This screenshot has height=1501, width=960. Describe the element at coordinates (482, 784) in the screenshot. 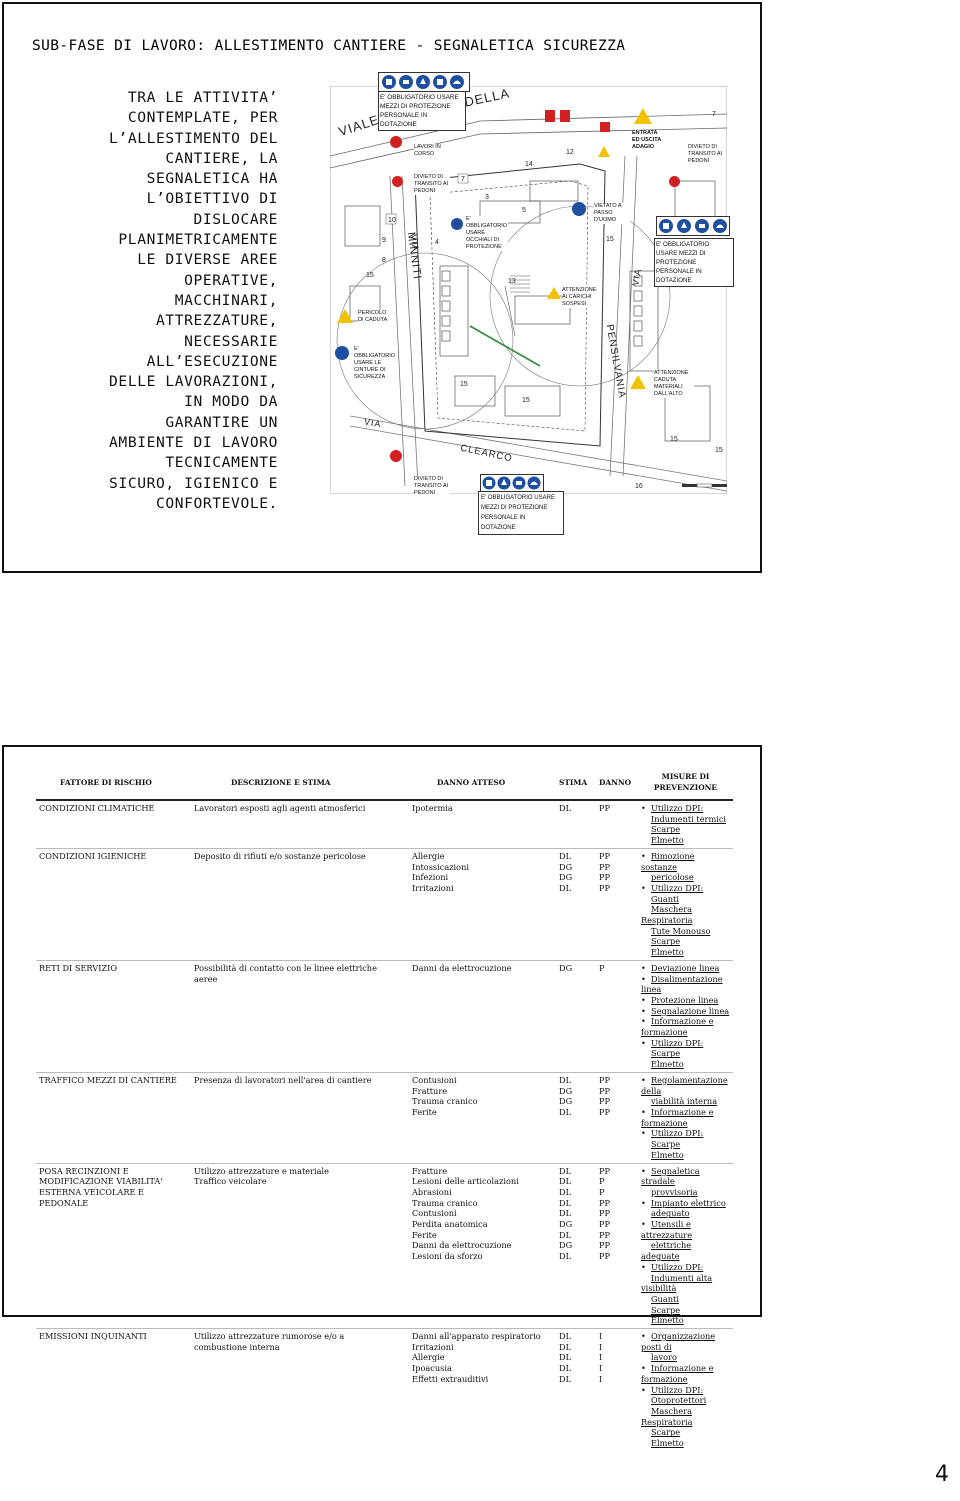

I see `header-danno-atteso: DANNO ATTESO` at that location.